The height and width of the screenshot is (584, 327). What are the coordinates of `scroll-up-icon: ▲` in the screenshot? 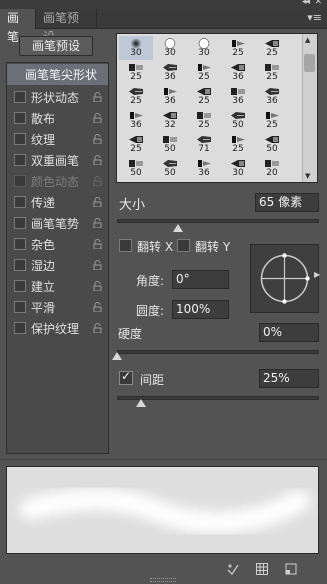 It's located at (307, 40).